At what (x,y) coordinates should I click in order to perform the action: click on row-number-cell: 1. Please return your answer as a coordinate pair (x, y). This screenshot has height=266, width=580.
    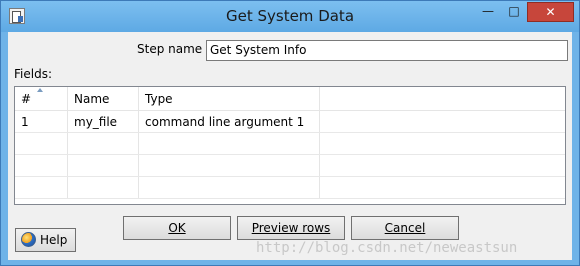
    Looking at the image, I should click on (41, 121).